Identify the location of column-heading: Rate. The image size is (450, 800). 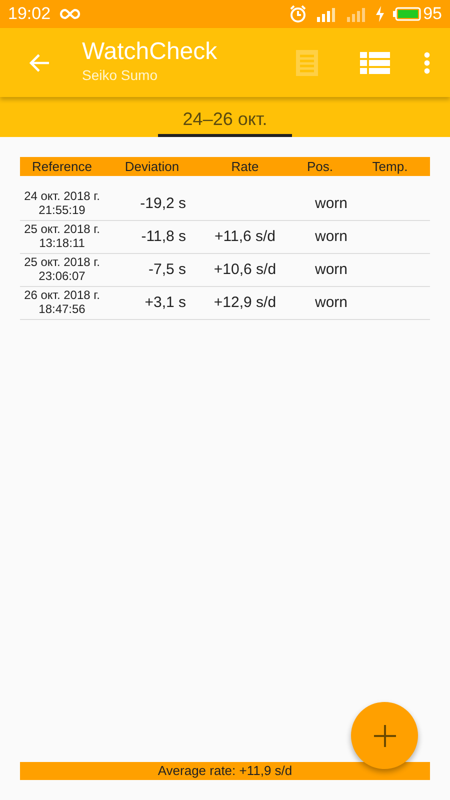
(245, 167).